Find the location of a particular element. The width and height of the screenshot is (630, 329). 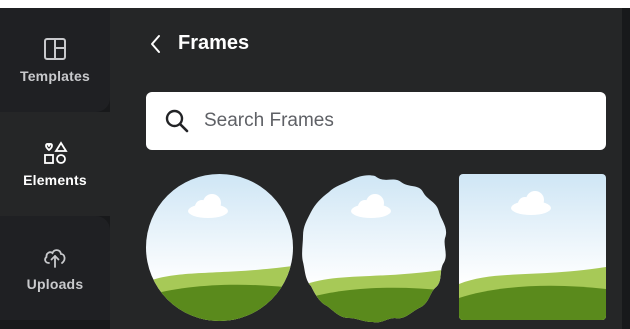

rail-label-templates: Templates is located at coordinates (54, 76).